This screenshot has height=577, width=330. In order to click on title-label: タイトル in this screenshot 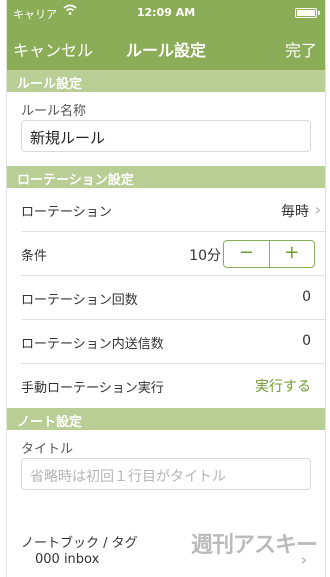, I will do `click(47, 449)`.